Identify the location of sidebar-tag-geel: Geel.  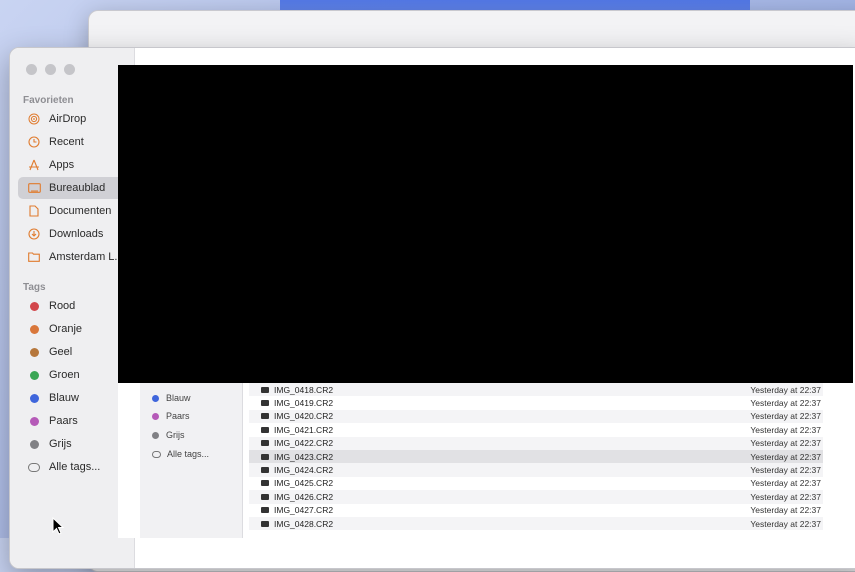
(74, 352).